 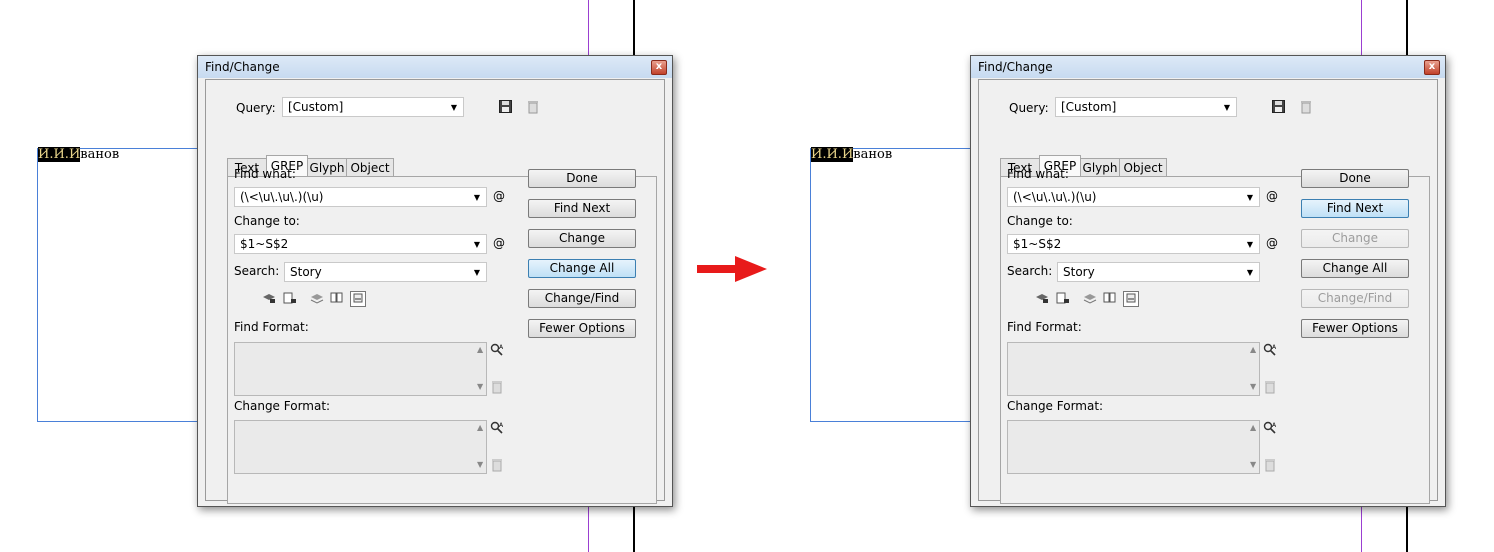 What do you see at coordinates (1089, 107) in the screenshot?
I see `query-value: [Custom]` at bounding box center [1089, 107].